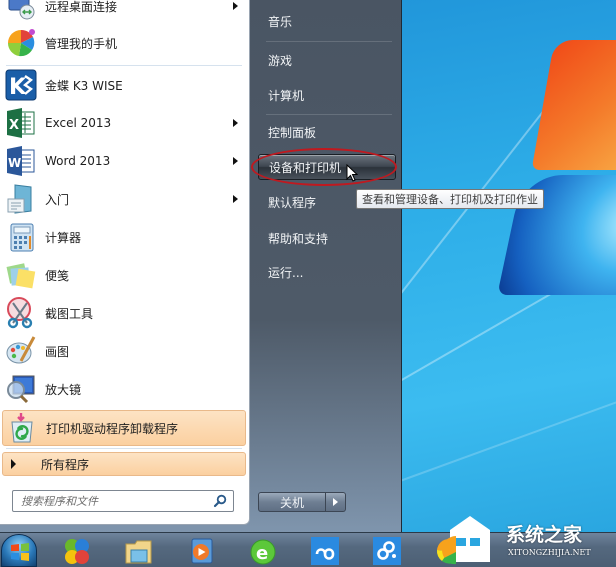 This screenshot has width=616, height=567. Describe the element at coordinates (124, 237) in the screenshot. I see `program-item-calculator: 计算器` at that location.